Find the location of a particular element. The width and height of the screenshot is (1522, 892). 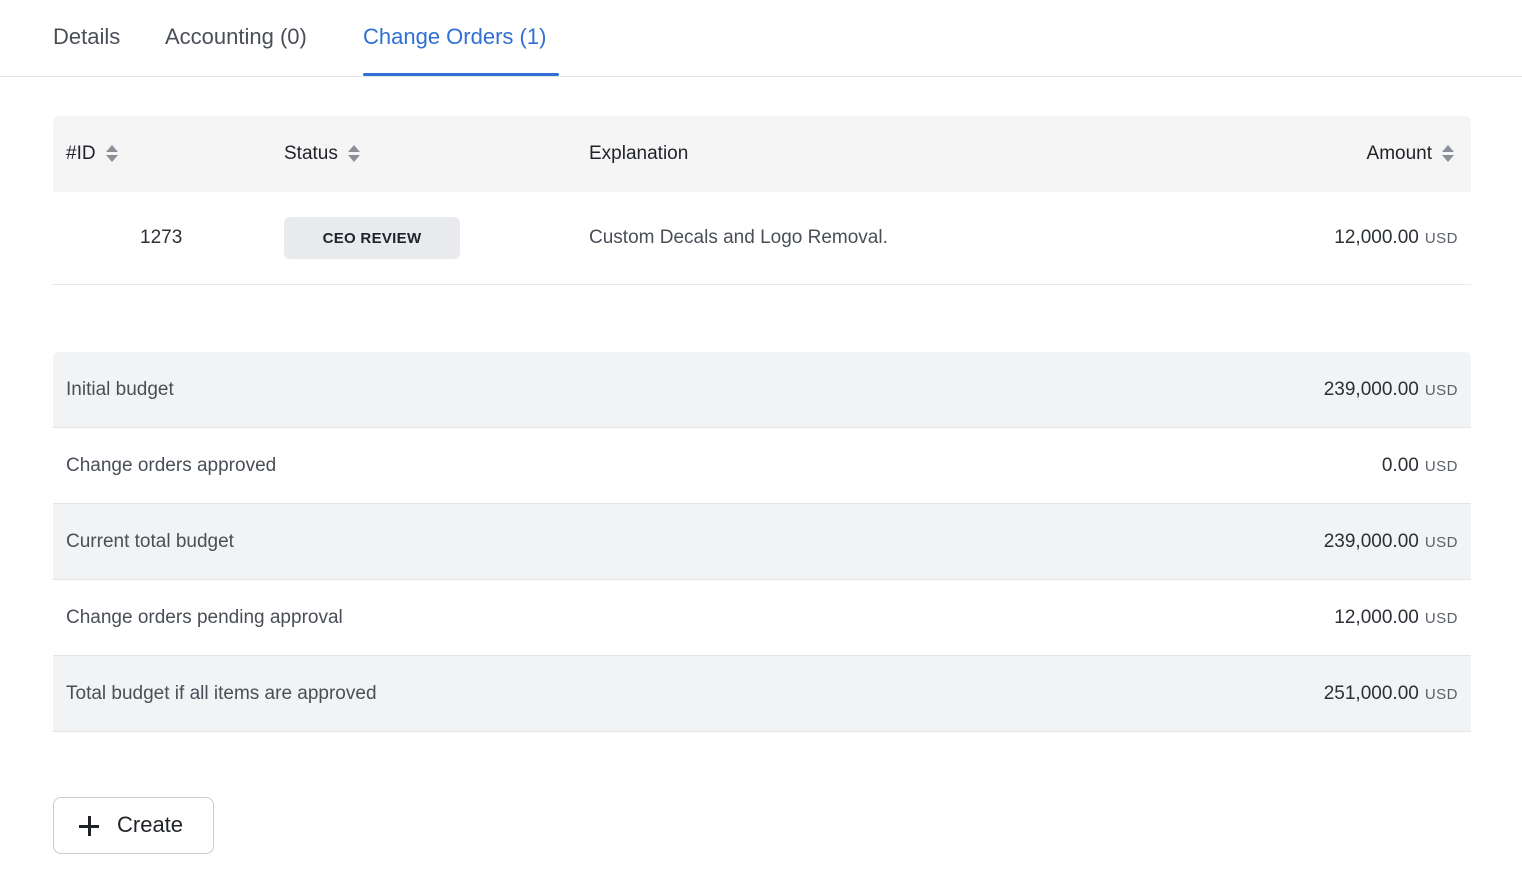

column-header-id-label: #ID is located at coordinates (81, 153).